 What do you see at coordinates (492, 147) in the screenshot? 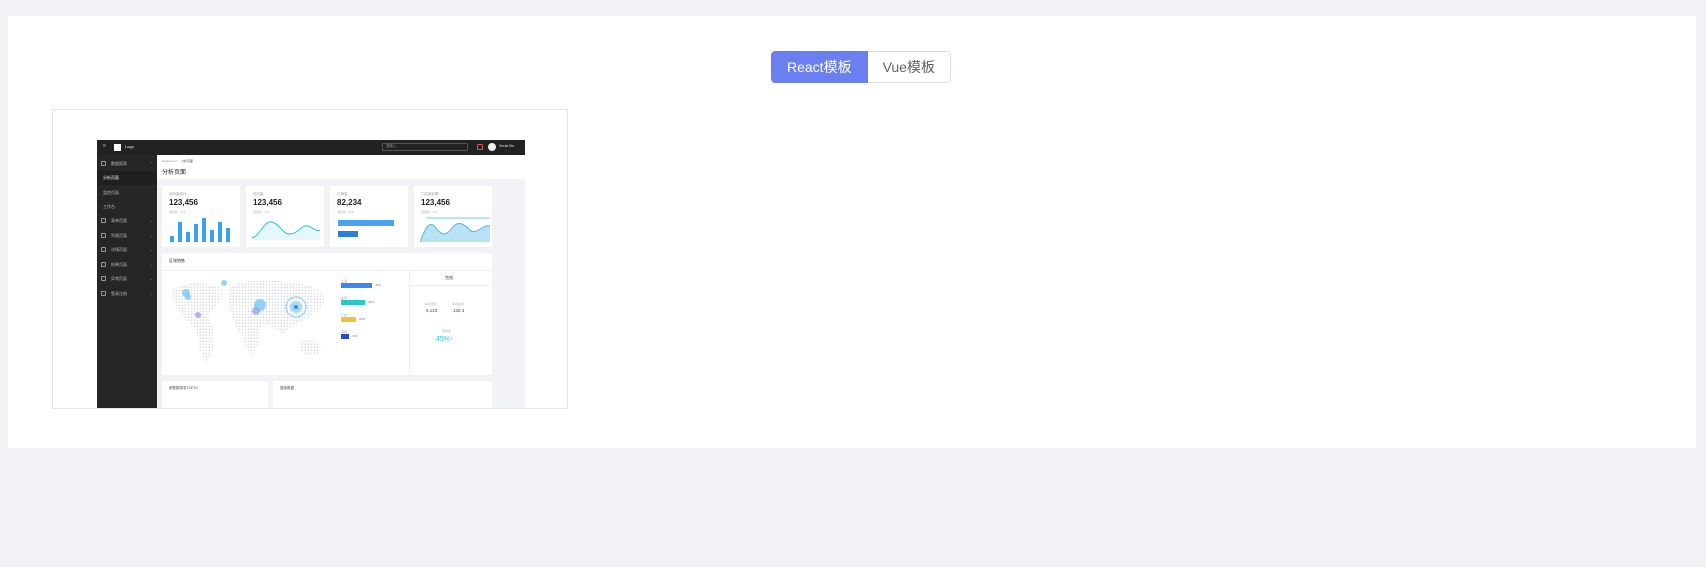
I see `avatar` at bounding box center [492, 147].